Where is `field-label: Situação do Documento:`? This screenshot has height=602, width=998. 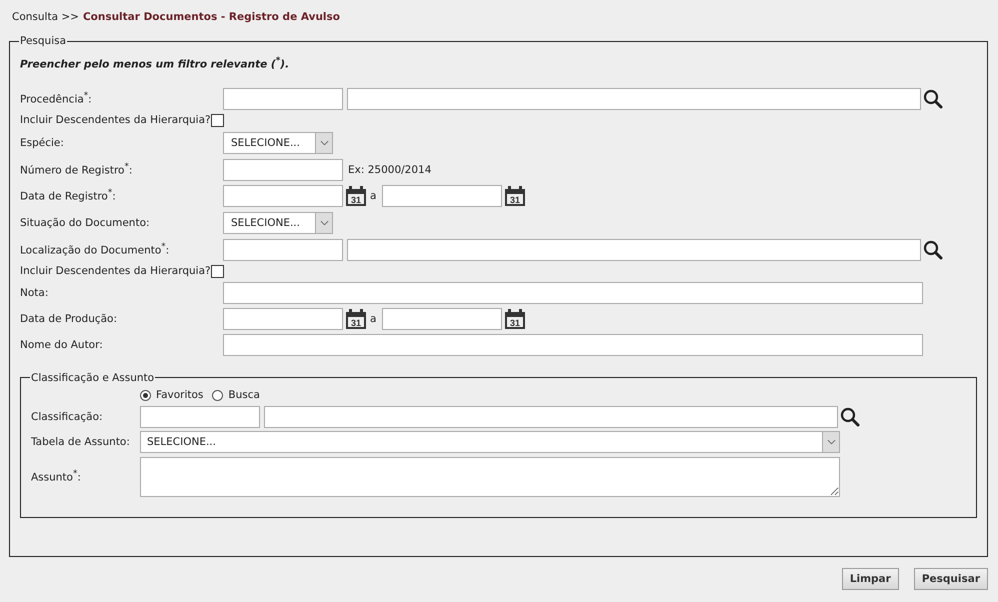
field-label: Situação do Documento: is located at coordinates (85, 222).